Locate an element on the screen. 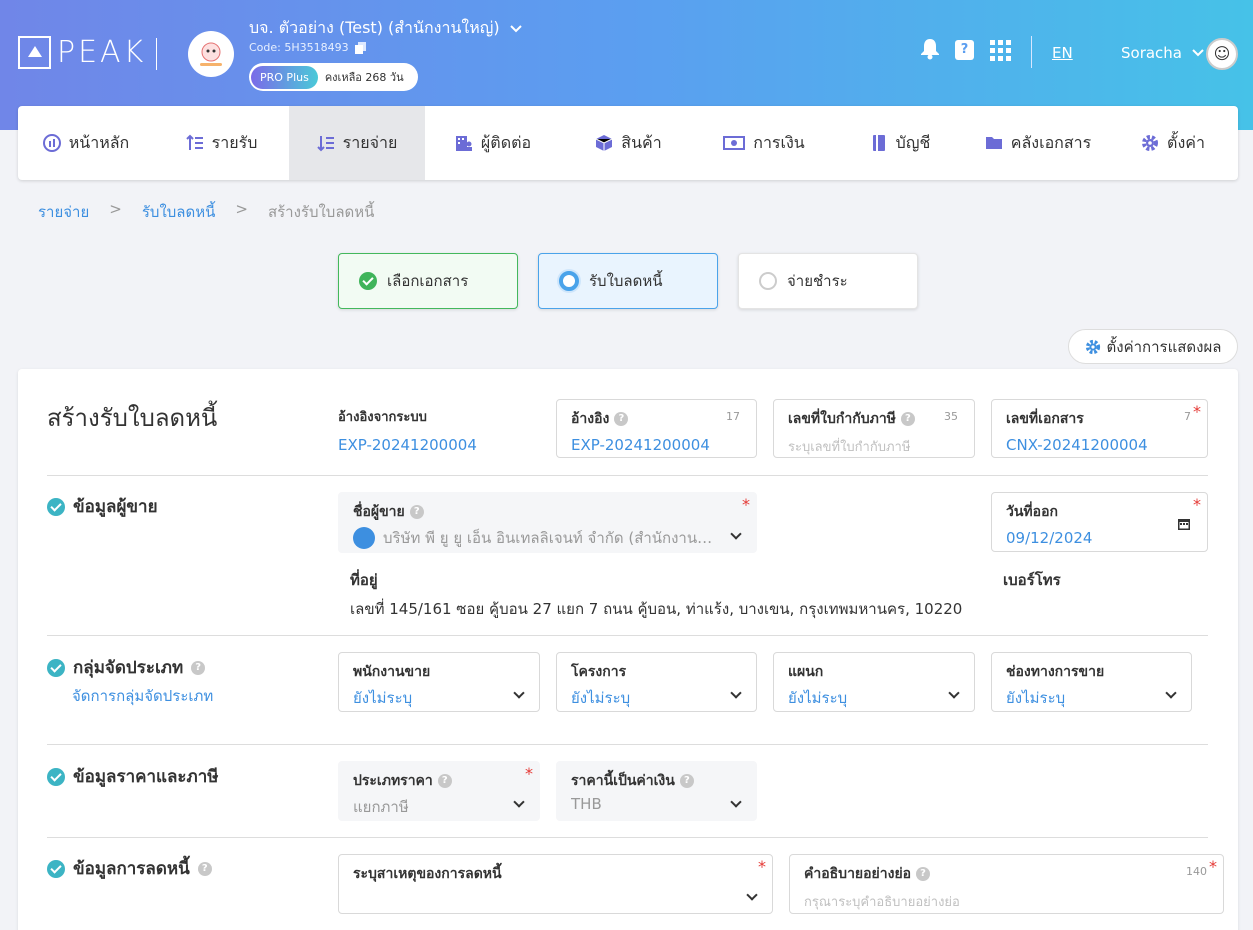 This screenshot has height=930, width=1253. nav-item-documents: คลังเอกสาร is located at coordinates (1038, 143).